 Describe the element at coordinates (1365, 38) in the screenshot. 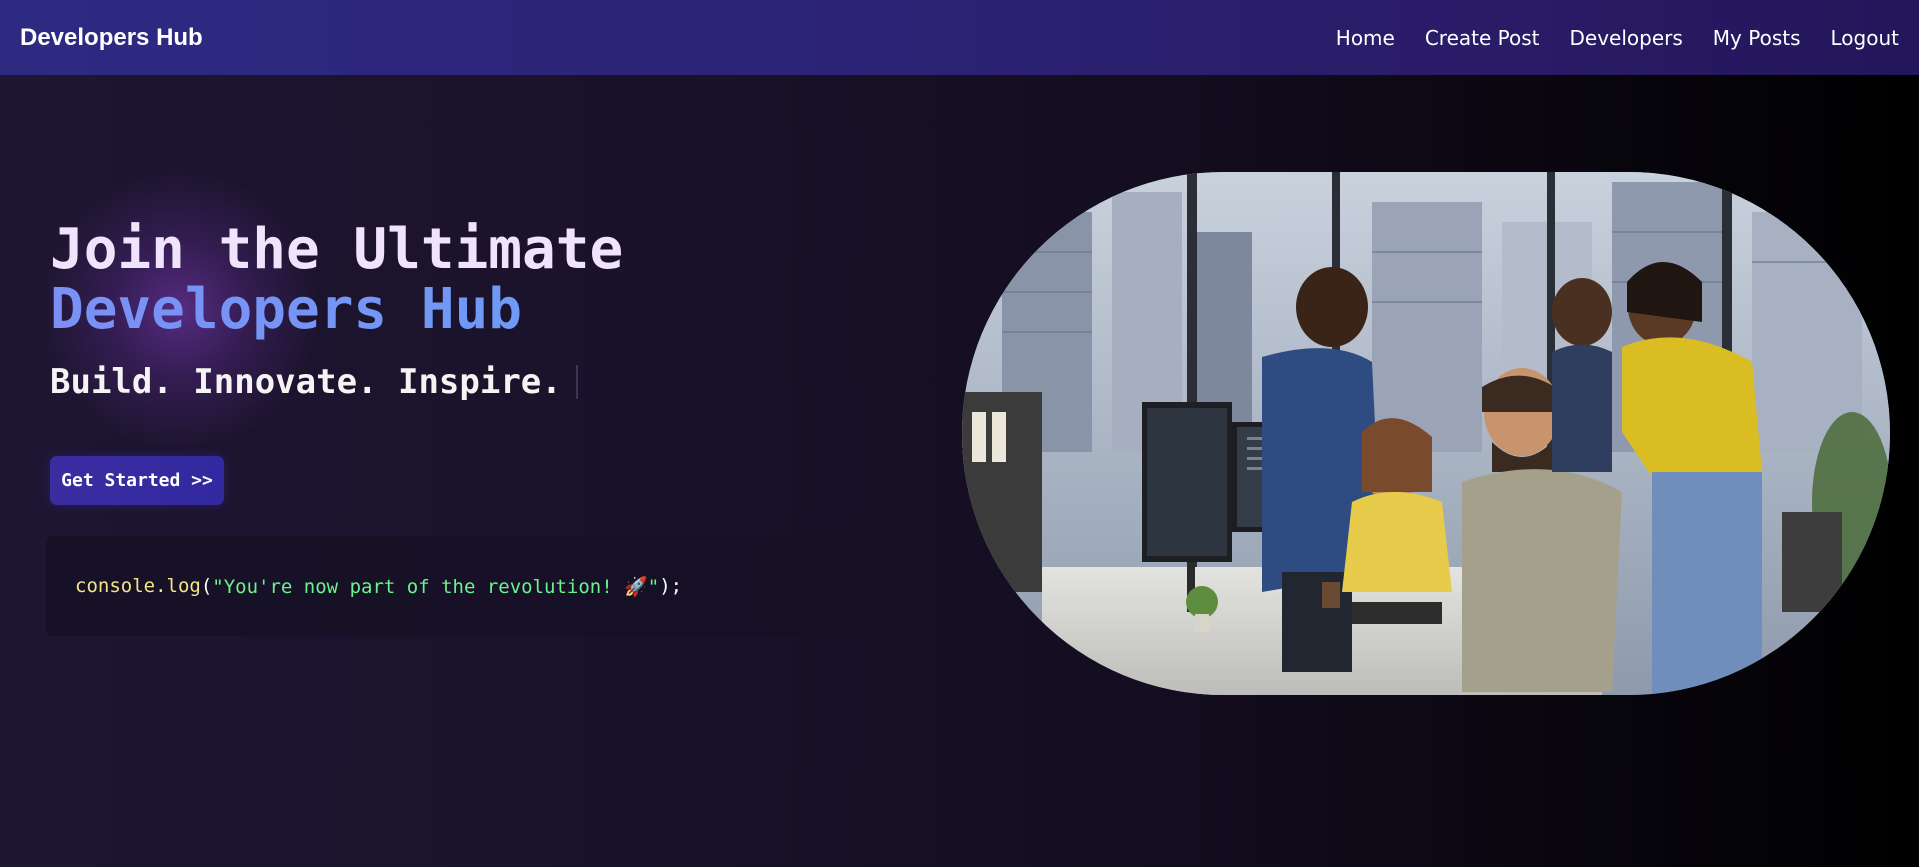

I see `nav-link-home: Home` at that location.